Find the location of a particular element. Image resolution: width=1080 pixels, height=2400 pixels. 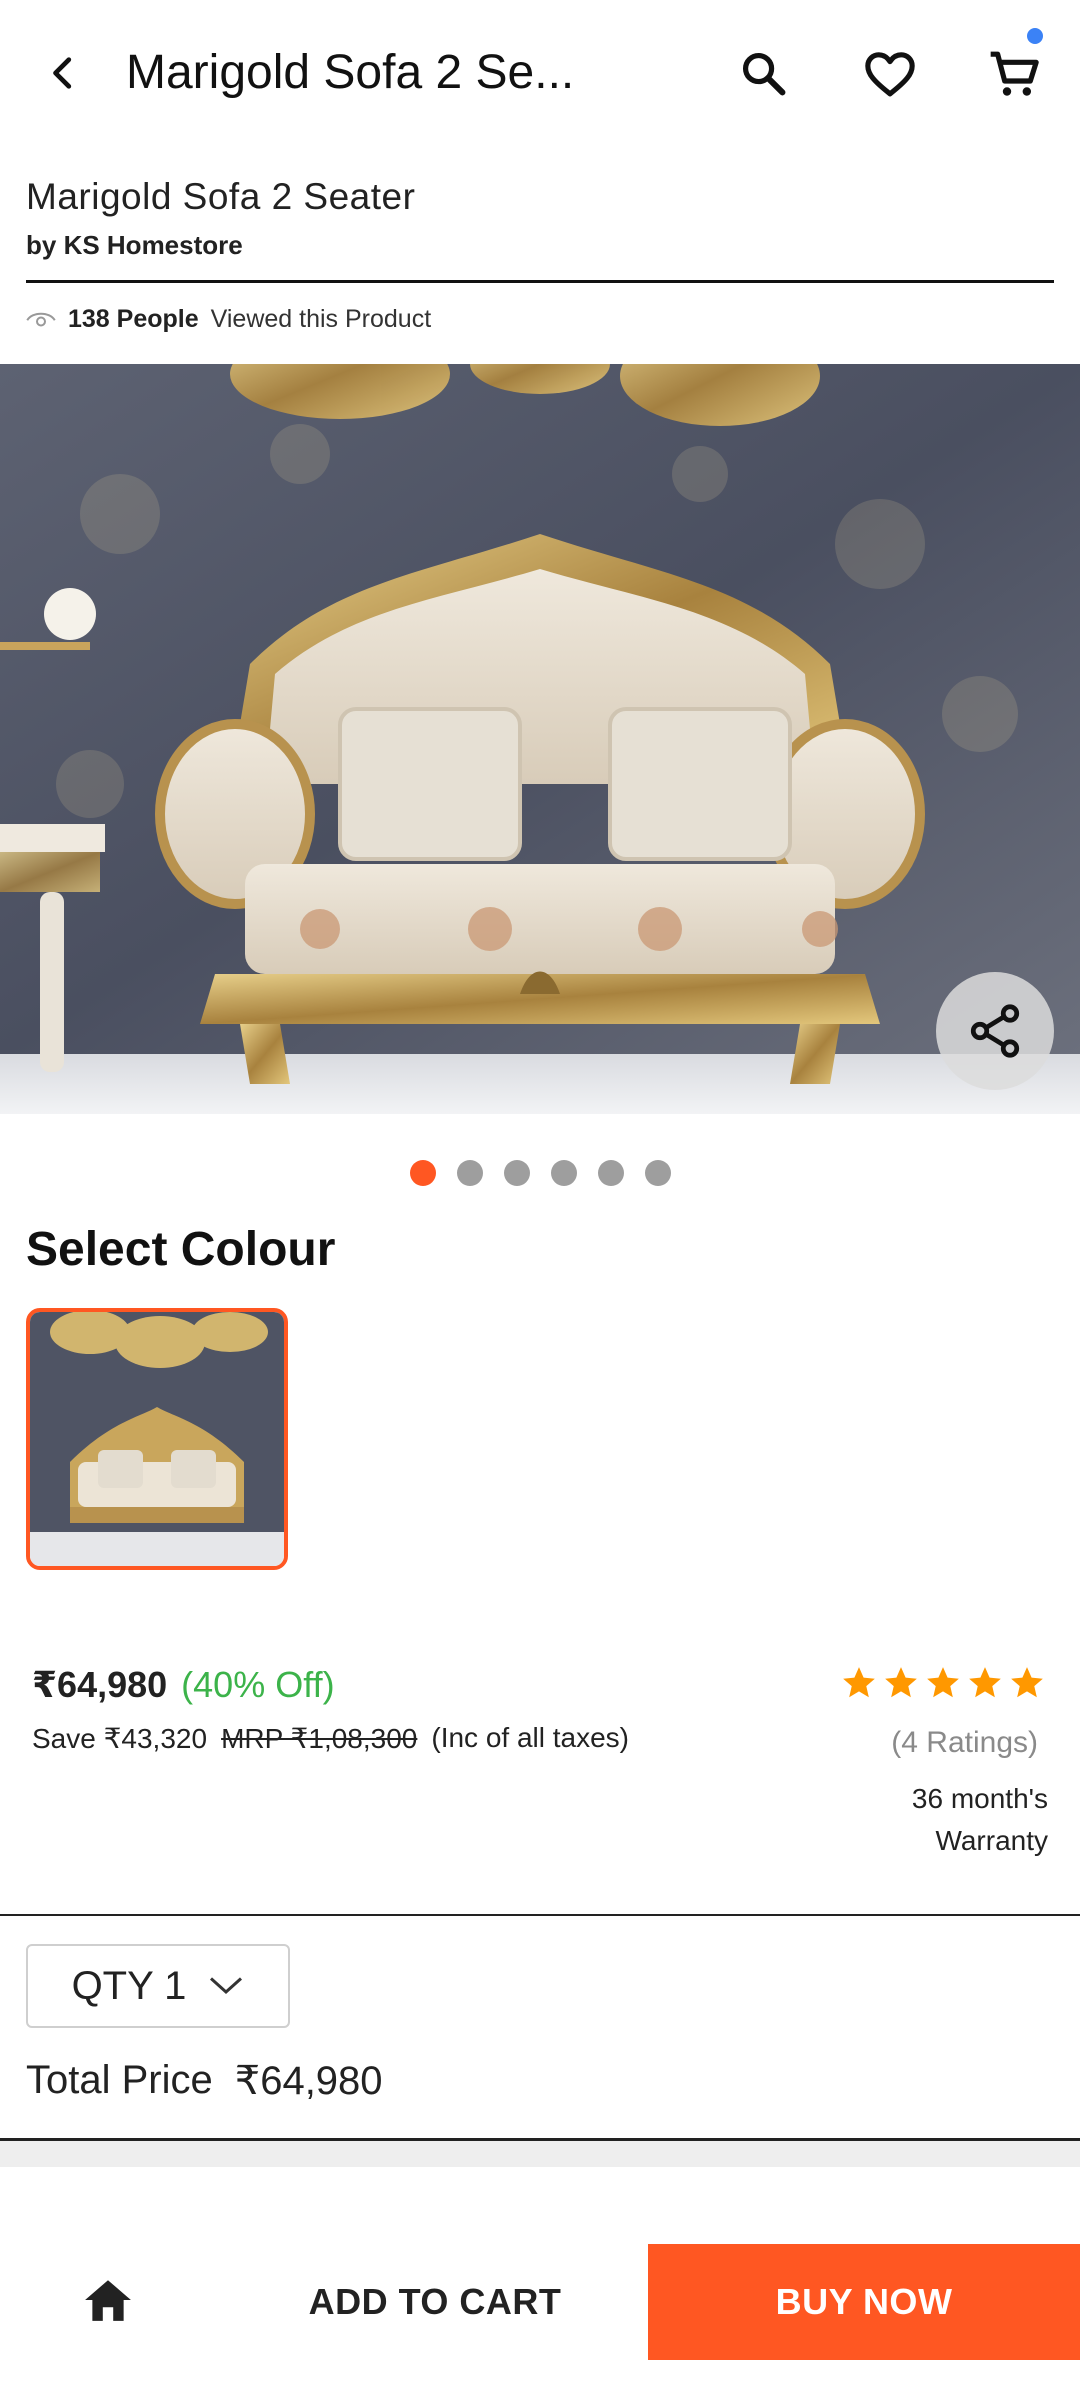

views-row: 138 People Viewed this Product is located at coordinates (228, 319).